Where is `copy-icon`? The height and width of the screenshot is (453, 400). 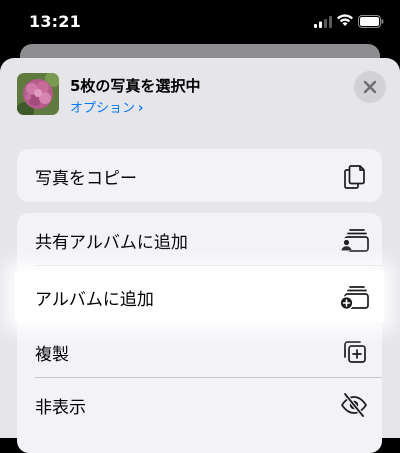
copy-icon is located at coordinates (354, 177).